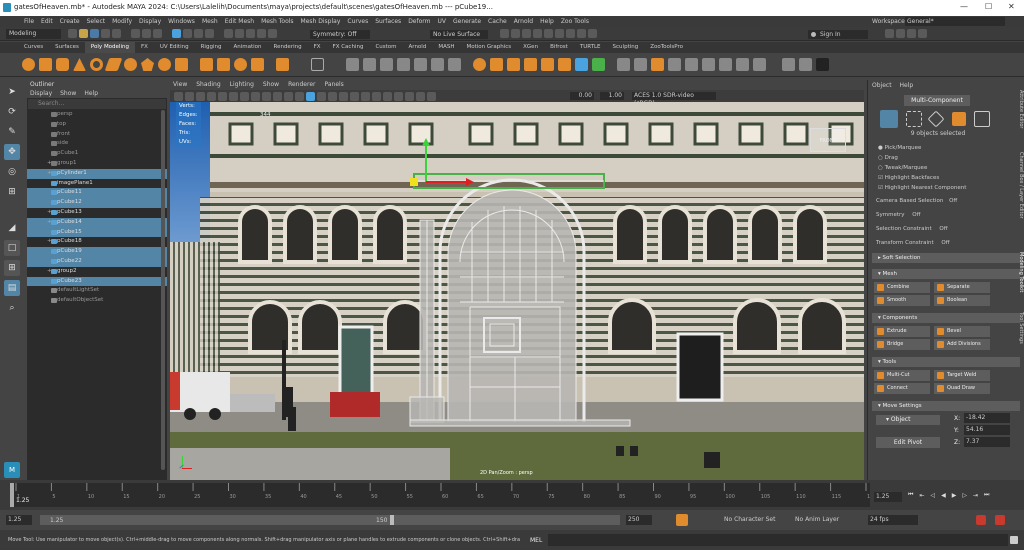  Describe the element at coordinates (105, 33) in the screenshot. I see `undo-icon` at that location.